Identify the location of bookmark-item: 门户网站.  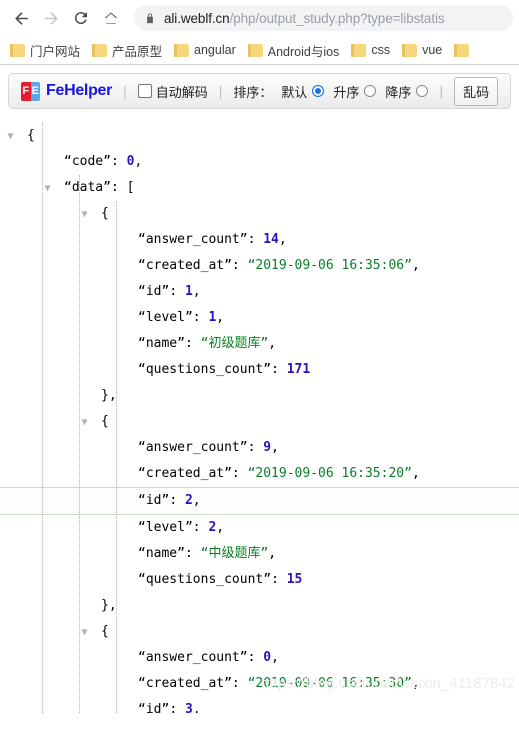
(45, 50).